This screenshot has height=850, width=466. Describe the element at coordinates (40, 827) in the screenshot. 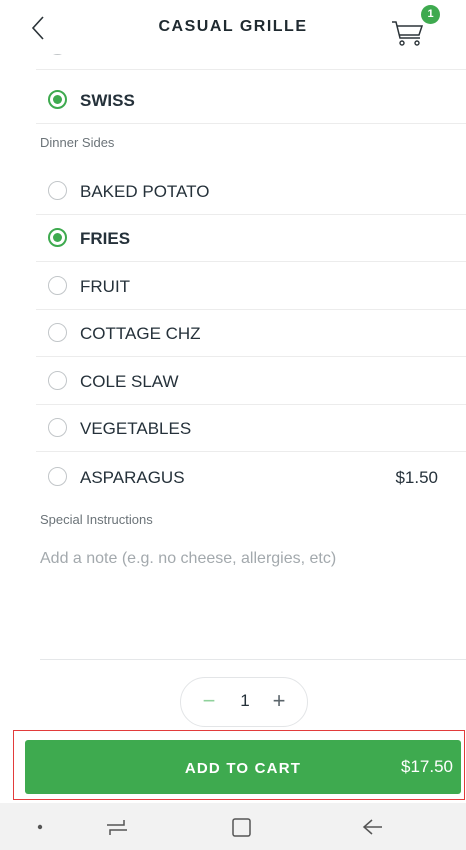

I see `dot-icon` at that location.